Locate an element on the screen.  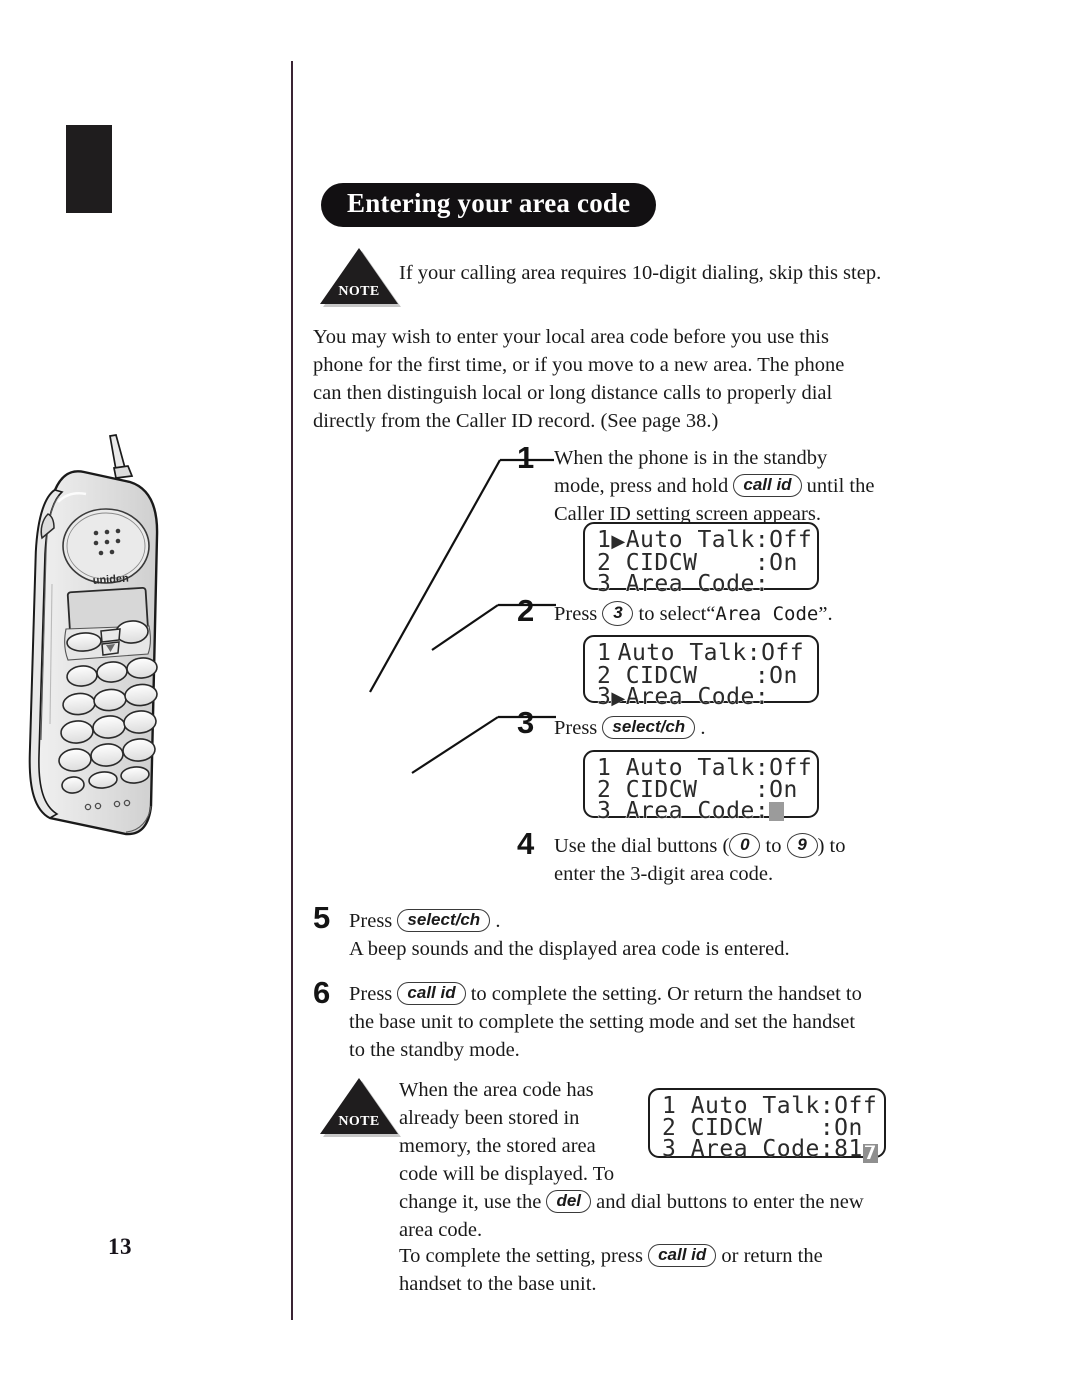
chapter-tab-marker is located at coordinates (89, 169).